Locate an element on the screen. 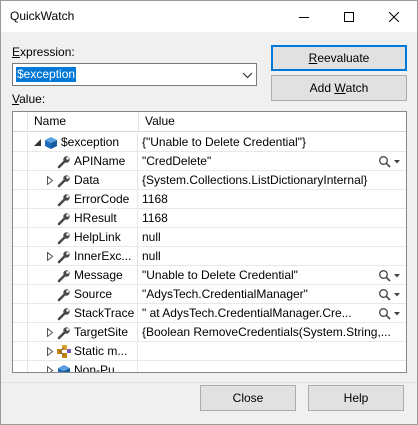  name-cell: Data is located at coordinates (83, 180).